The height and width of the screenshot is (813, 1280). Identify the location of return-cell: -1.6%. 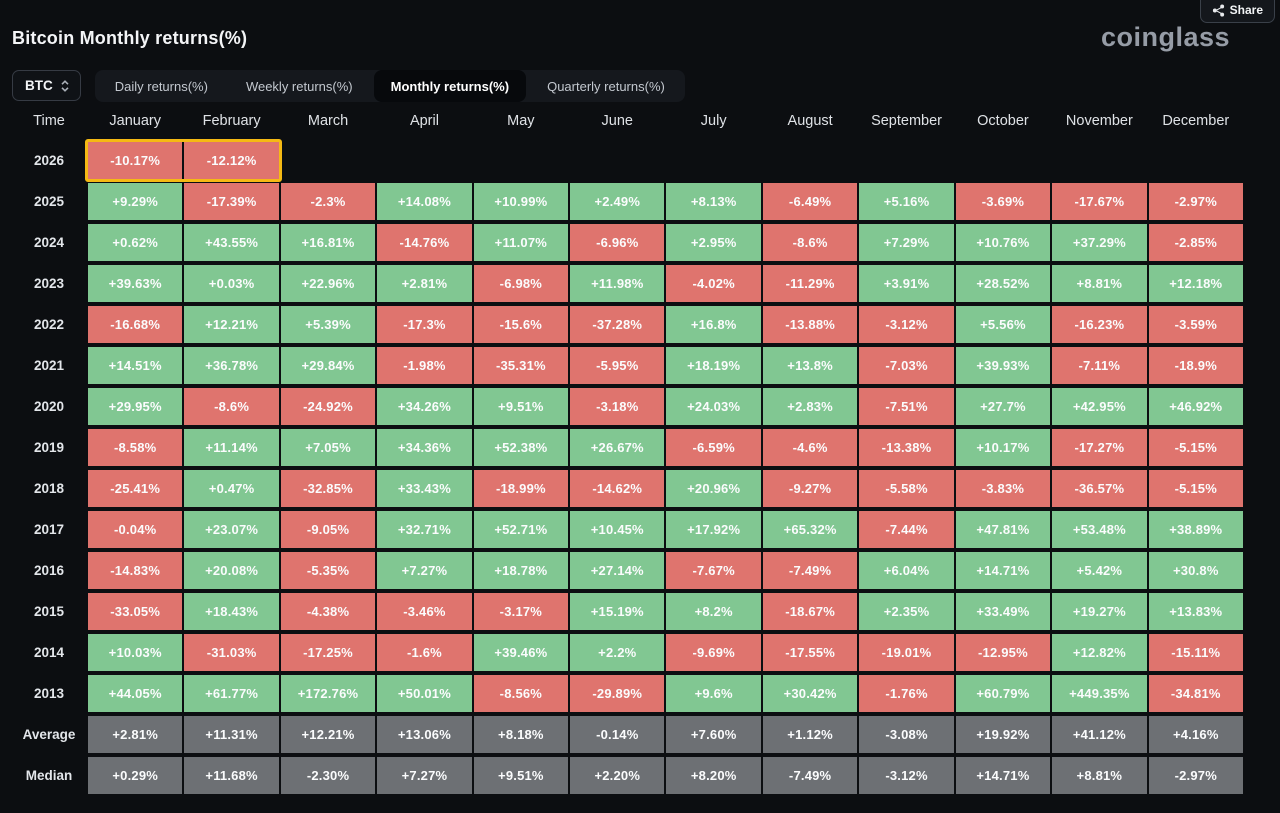
(424, 652).